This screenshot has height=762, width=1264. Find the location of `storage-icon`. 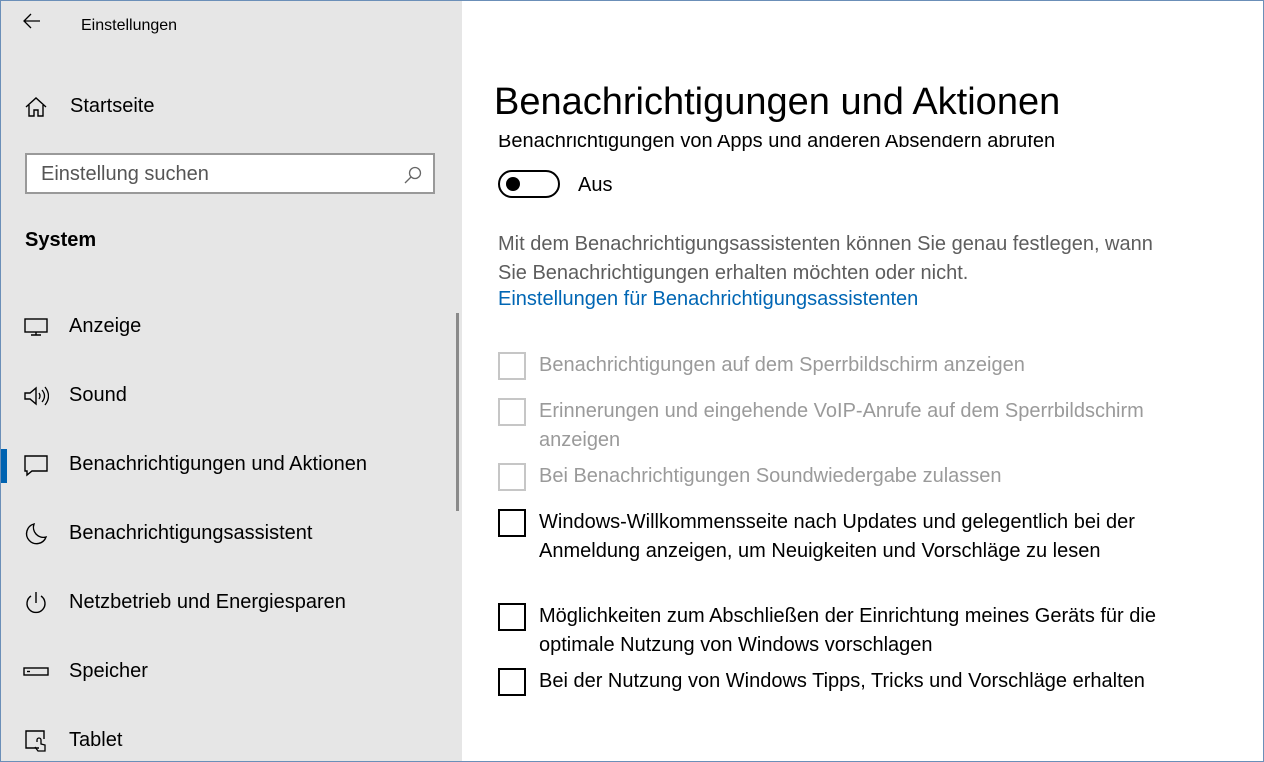

storage-icon is located at coordinates (36, 671).